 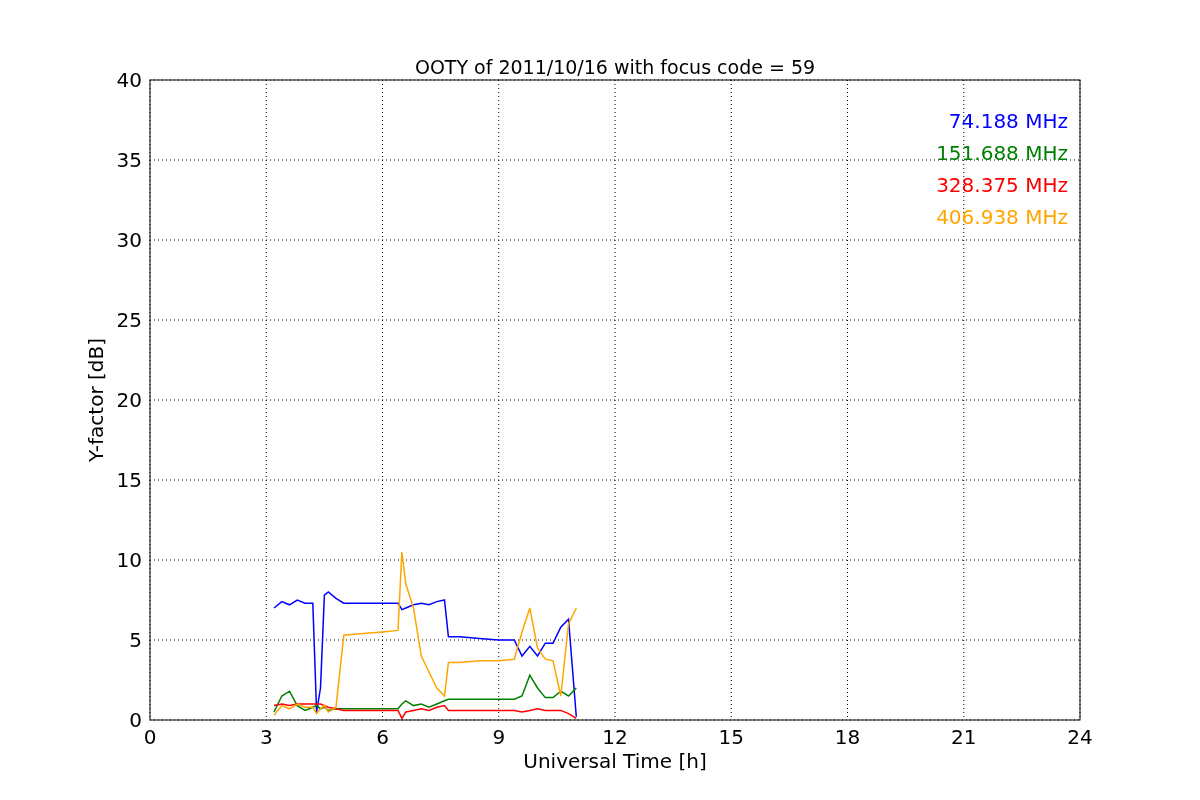 What do you see at coordinates (1002, 185) in the screenshot?
I see `legend-label: 328.375 MHz` at bounding box center [1002, 185].